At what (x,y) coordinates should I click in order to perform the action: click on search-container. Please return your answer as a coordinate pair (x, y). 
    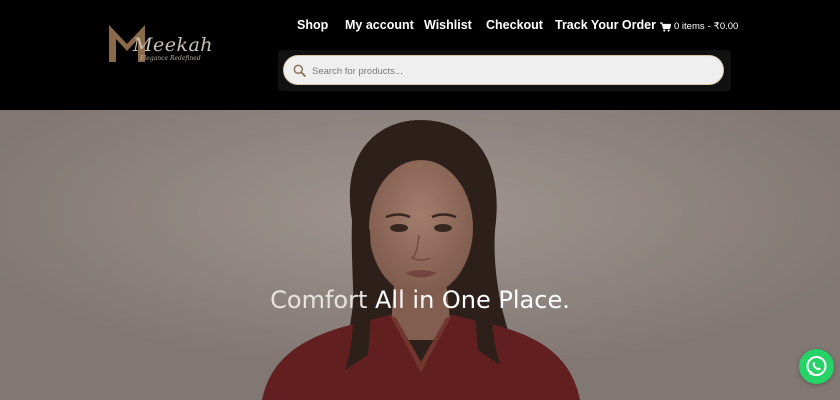
    Looking at the image, I should click on (504, 70).